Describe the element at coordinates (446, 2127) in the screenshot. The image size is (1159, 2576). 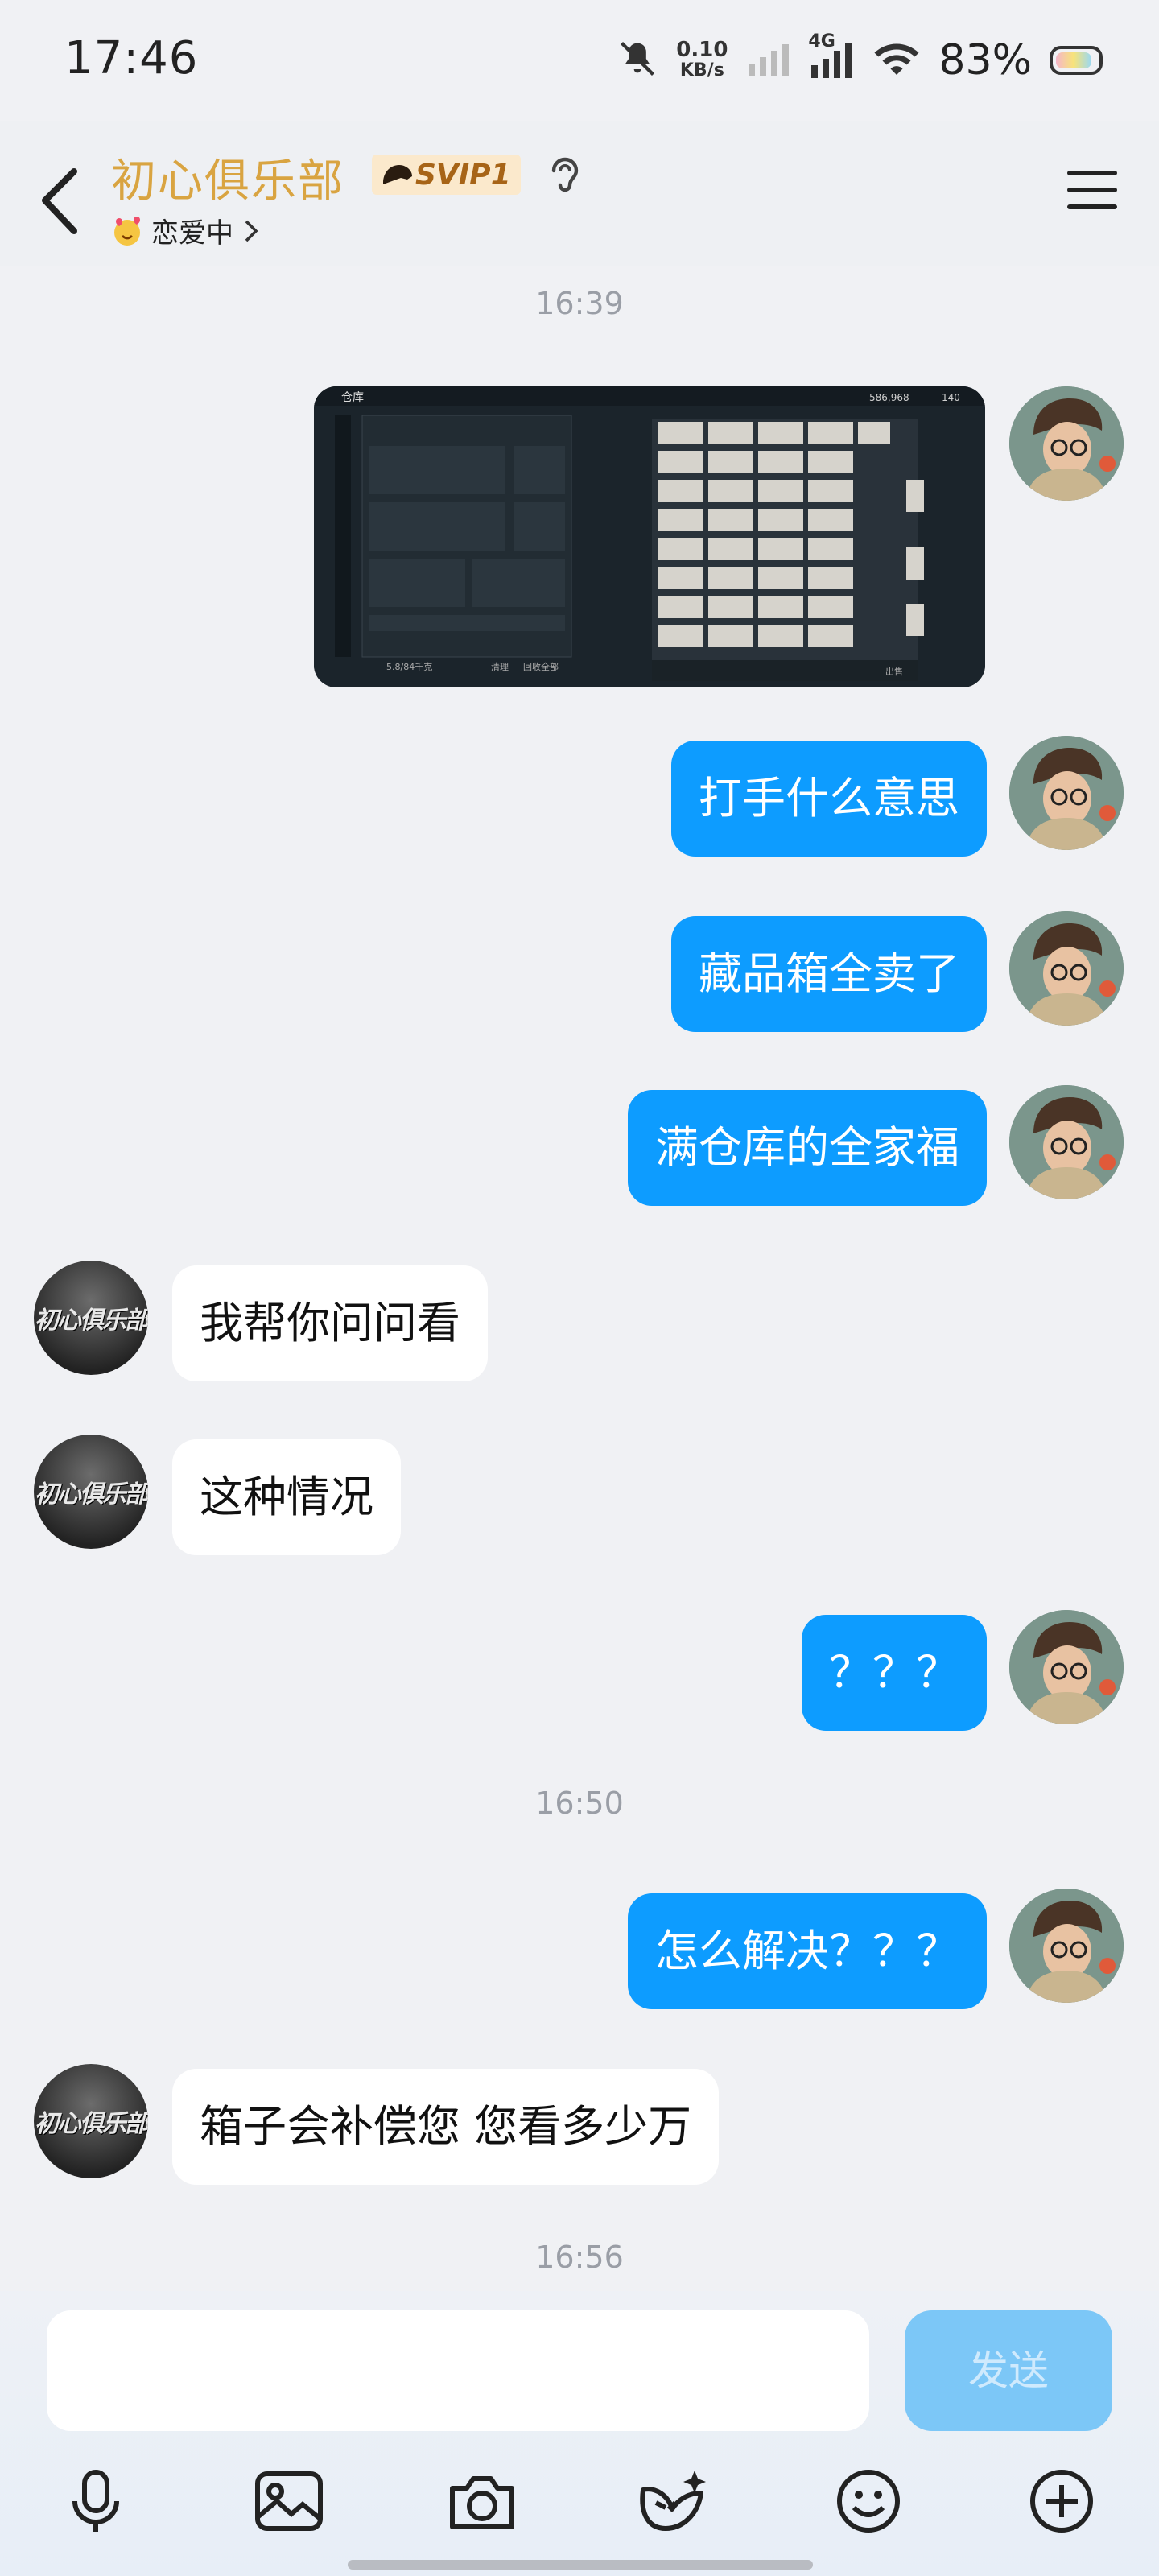
I see `message-bubble-in: 箱子会补偿您 您看多少万` at that location.